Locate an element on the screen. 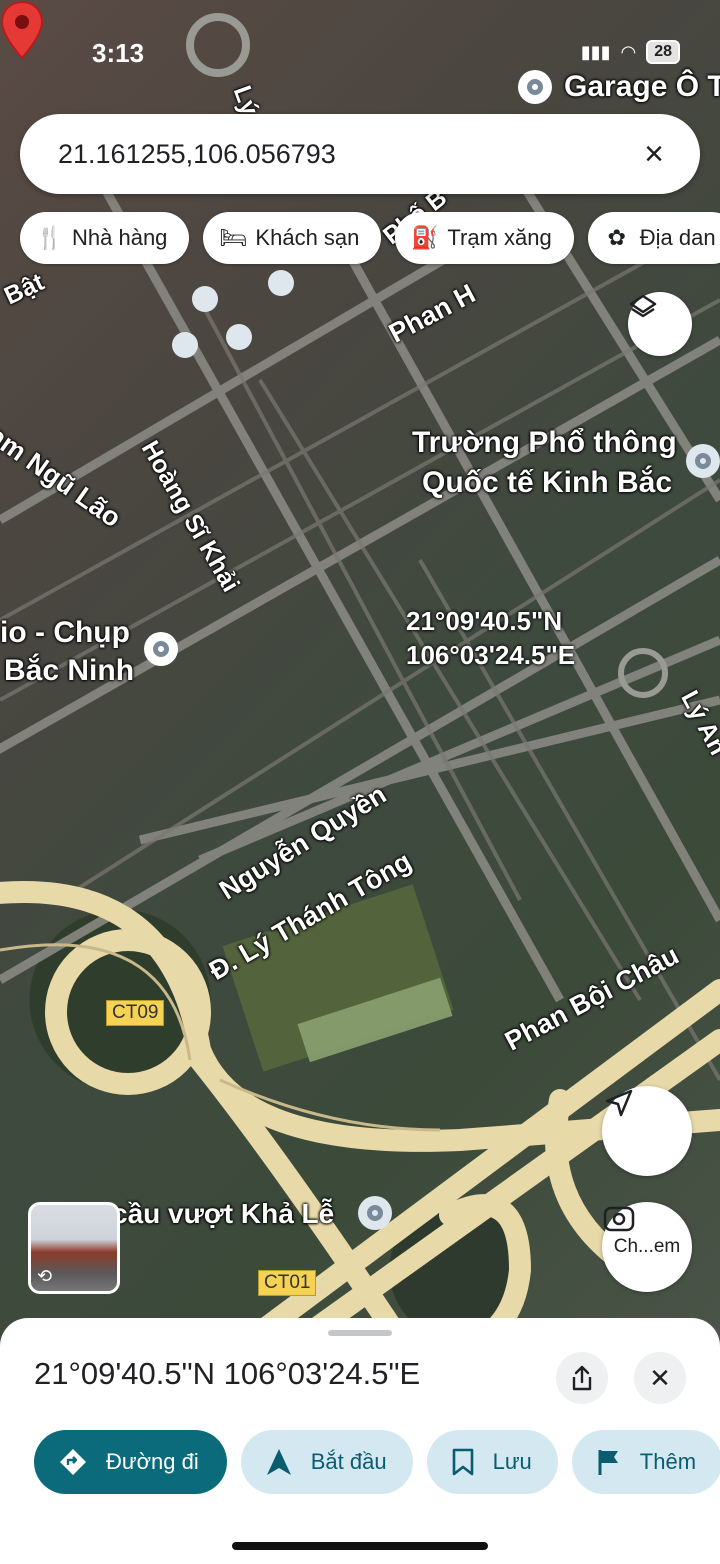  category-chips: 🍴 Nhà hàng 🛏 Khách sạn ⛽ Trạm xăng ✿ Địa dan is located at coordinates (370, 238).